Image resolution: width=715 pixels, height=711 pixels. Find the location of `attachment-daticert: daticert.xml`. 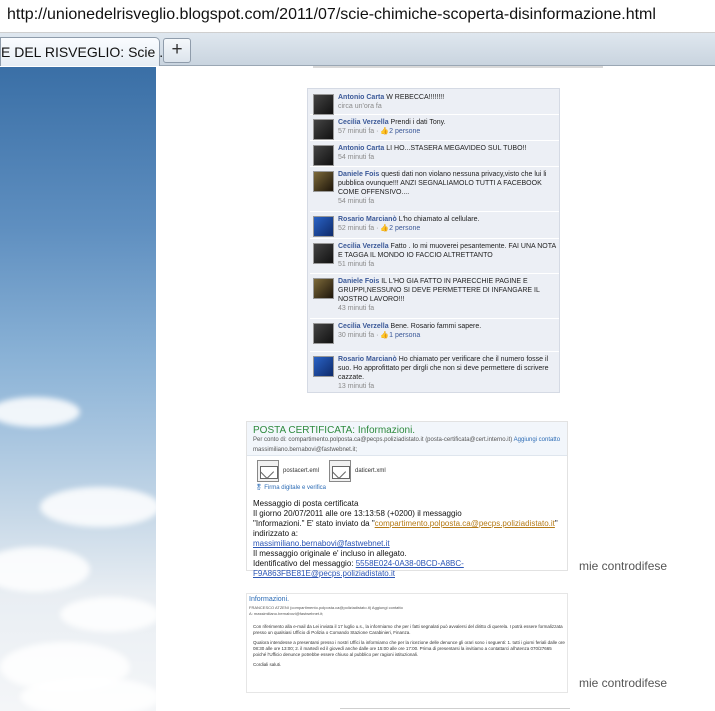

attachment-daticert: daticert.xml is located at coordinates (359, 471).